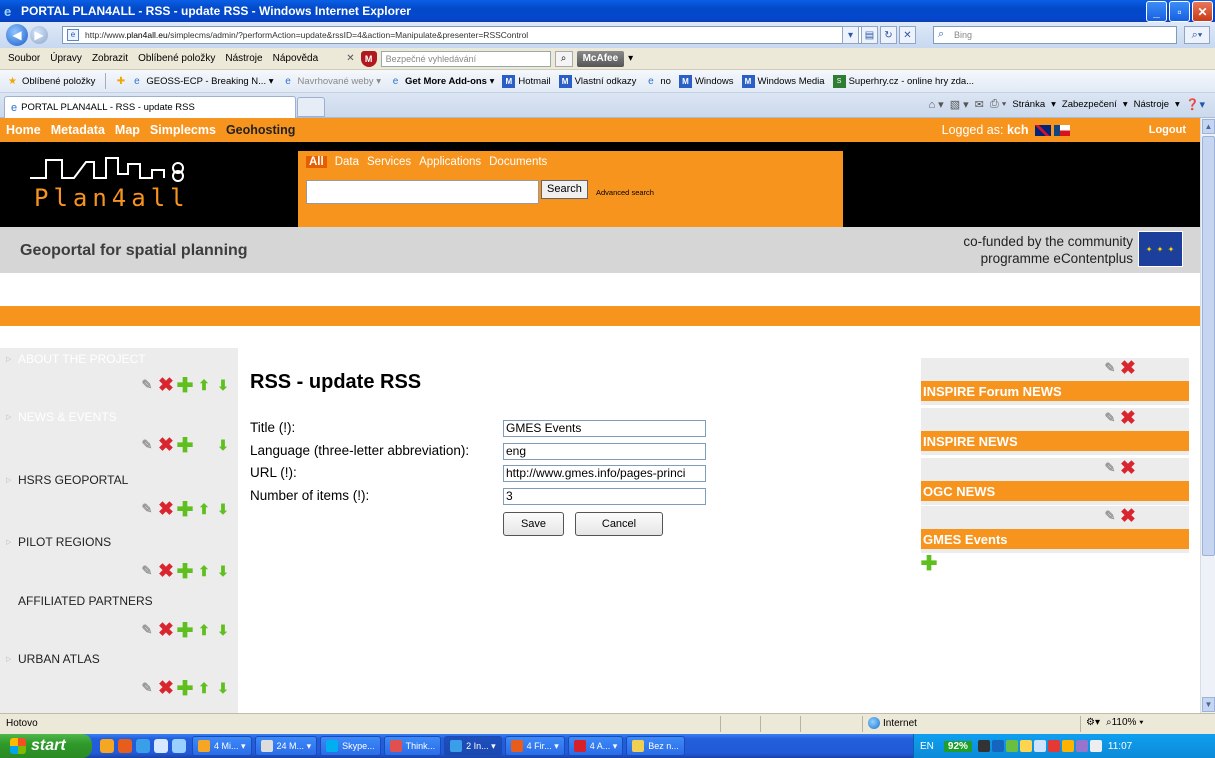 This screenshot has height=758, width=1215. Describe the element at coordinates (82, 359) in the screenshot. I see `left-nav-item-about: ABOUT THE PROJECT` at that location.